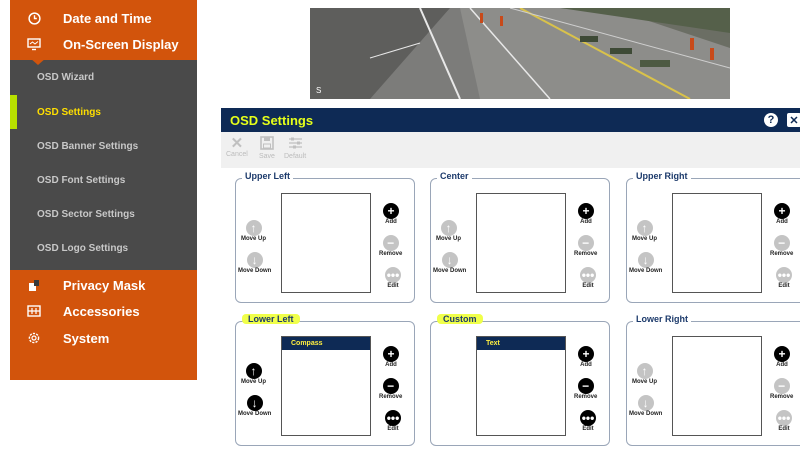 The image size is (800, 457). I want to click on monitor-icon, so click(34, 44).